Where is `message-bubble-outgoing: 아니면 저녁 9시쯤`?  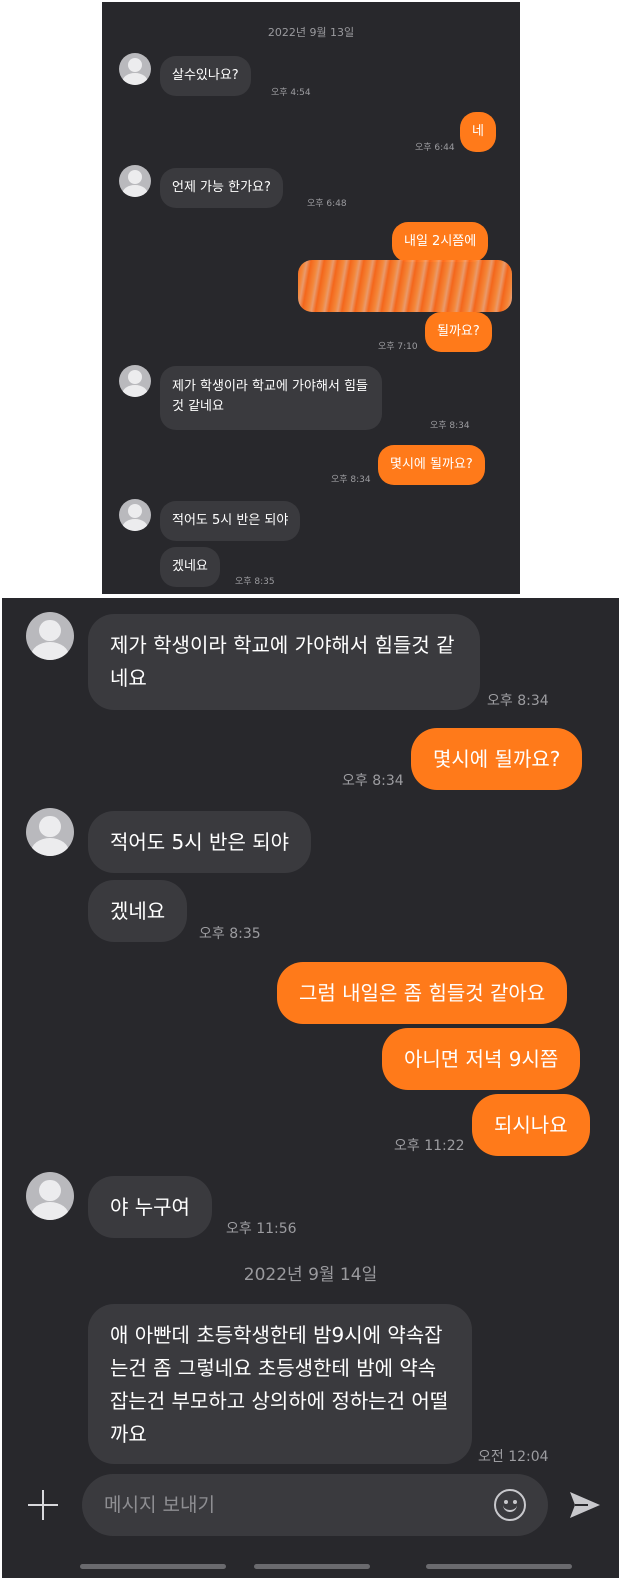 message-bubble-outgoing: 아니면 저녁 9시쯤 is located at coordinates (481, 1059).